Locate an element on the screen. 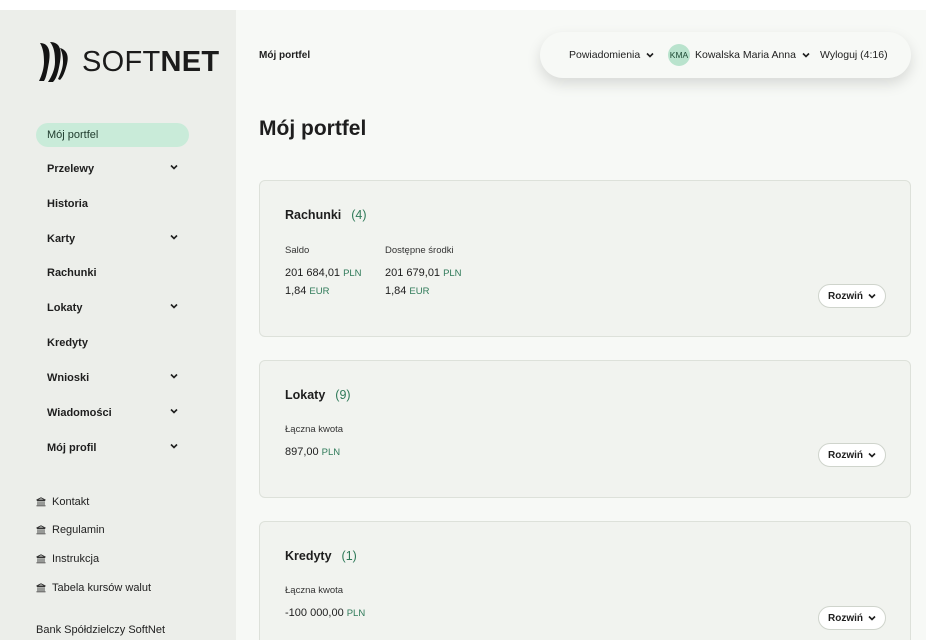 This screenshot has width=926, height=640. link-label: Tabela kursów walut is located at coordinates (102, 588).